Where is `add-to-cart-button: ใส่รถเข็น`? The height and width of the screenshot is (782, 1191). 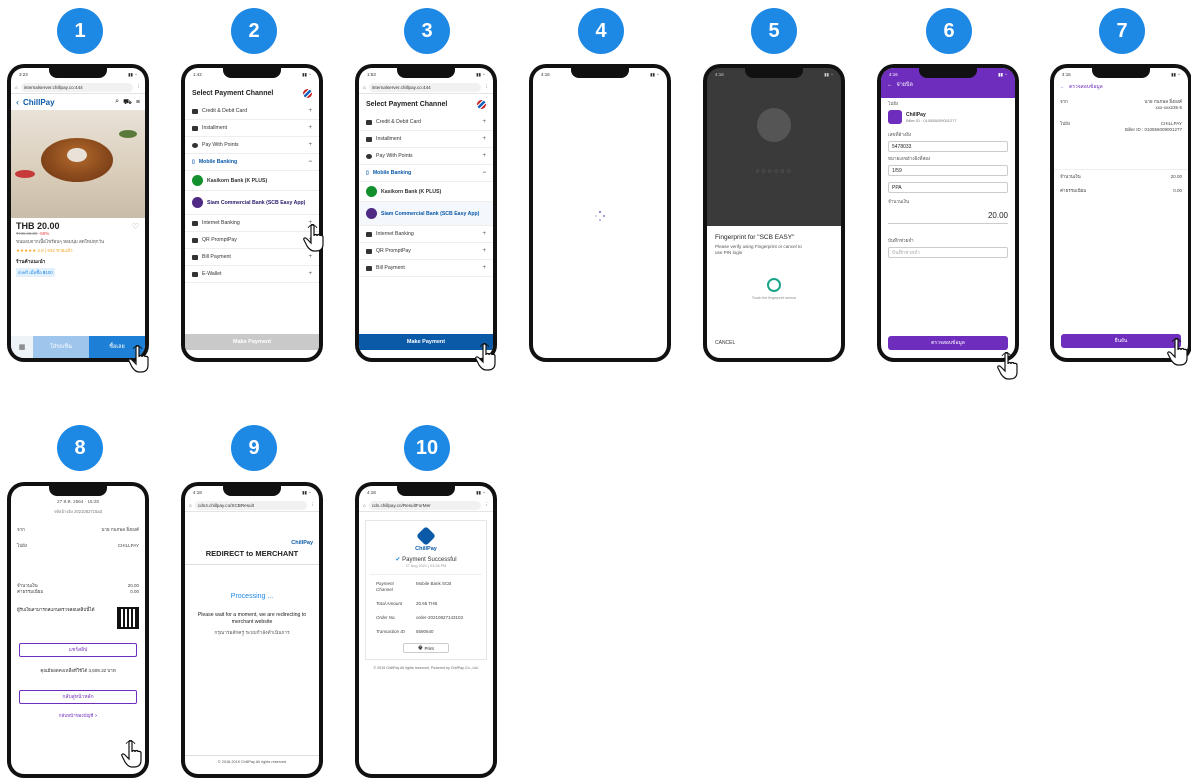 add-to-cart-button: ใส่รถเข็น is located at coordinates (61, 347).